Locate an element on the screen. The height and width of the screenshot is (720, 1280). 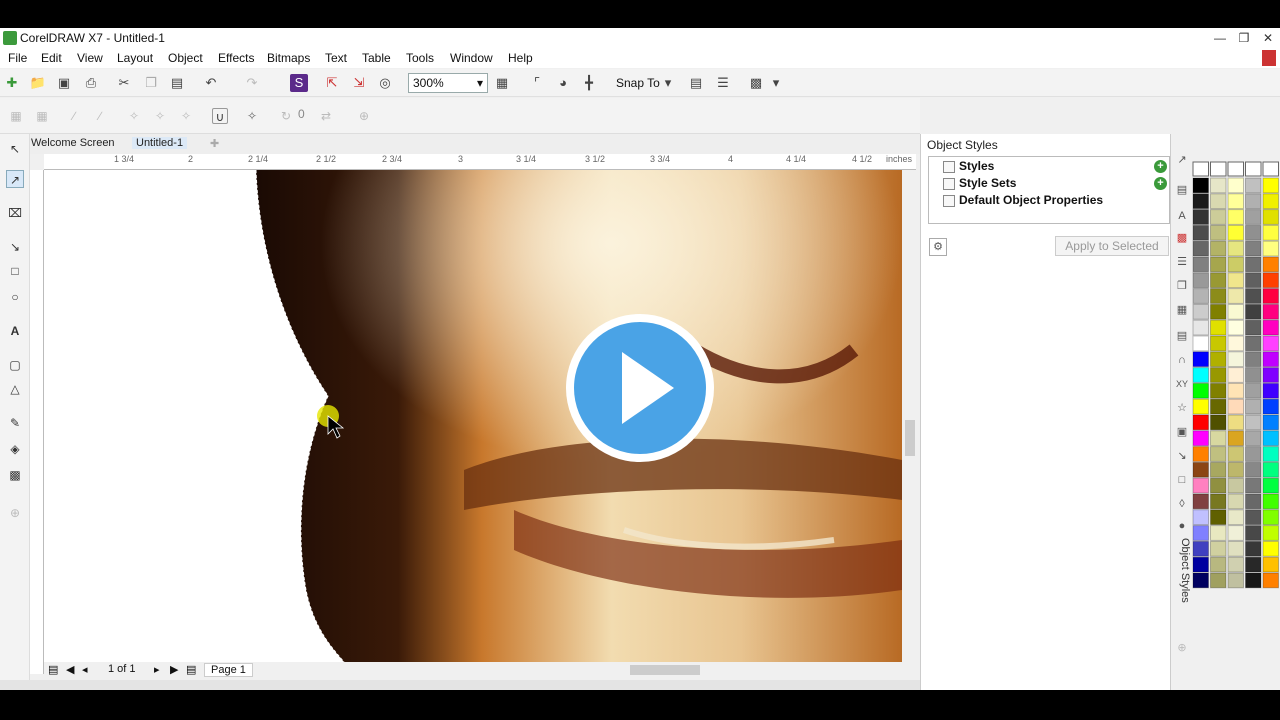
show-rulers-icon: ⌜ is located at coordinates (537, 83).